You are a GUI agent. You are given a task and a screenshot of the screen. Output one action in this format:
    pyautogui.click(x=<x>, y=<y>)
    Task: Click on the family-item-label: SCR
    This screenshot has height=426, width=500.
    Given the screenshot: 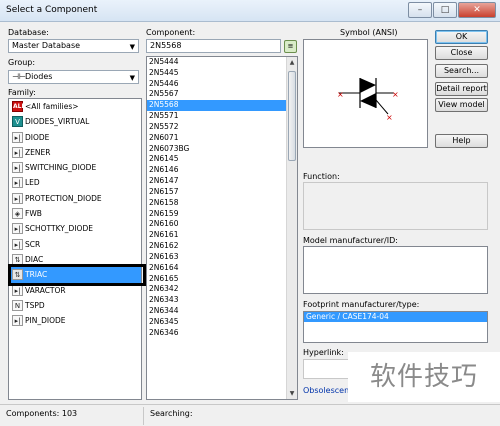 What is the action you would take?
    pyautogui.click(x=33, y=244)
    